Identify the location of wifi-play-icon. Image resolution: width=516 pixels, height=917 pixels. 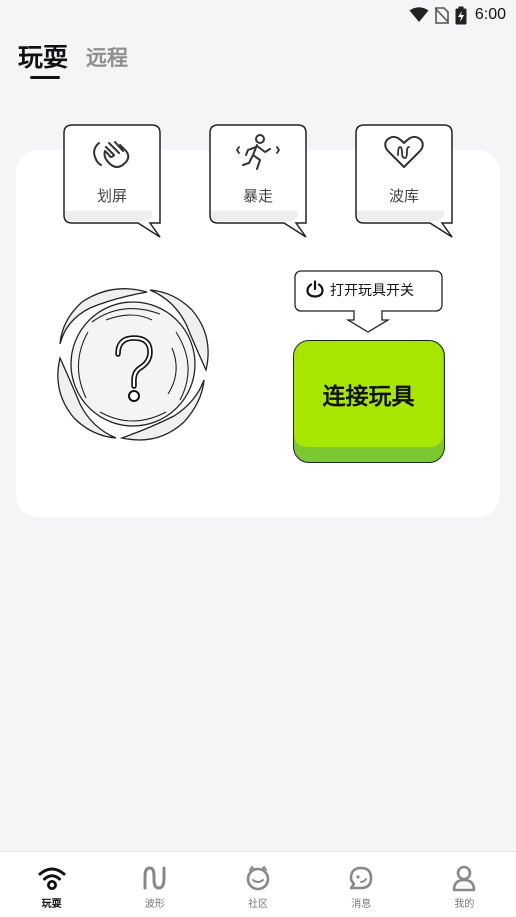
(52, 878).